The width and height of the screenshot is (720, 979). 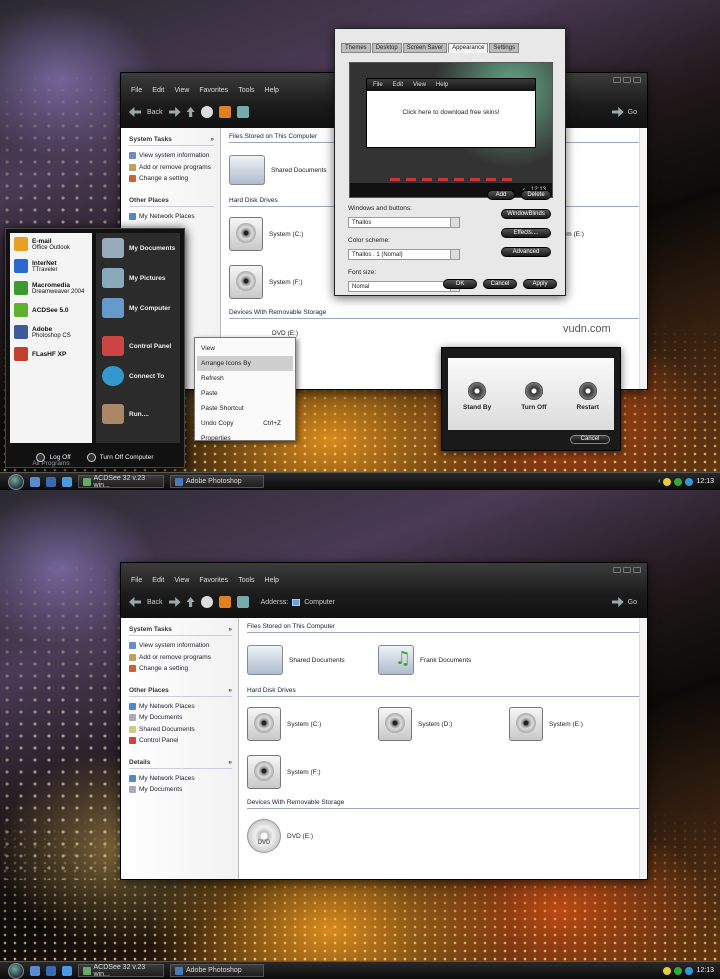 What do you see at coordinates (247, 393) in the screenshot?
I see `ctx-paste: Paste` at bounding box center [247, 393].